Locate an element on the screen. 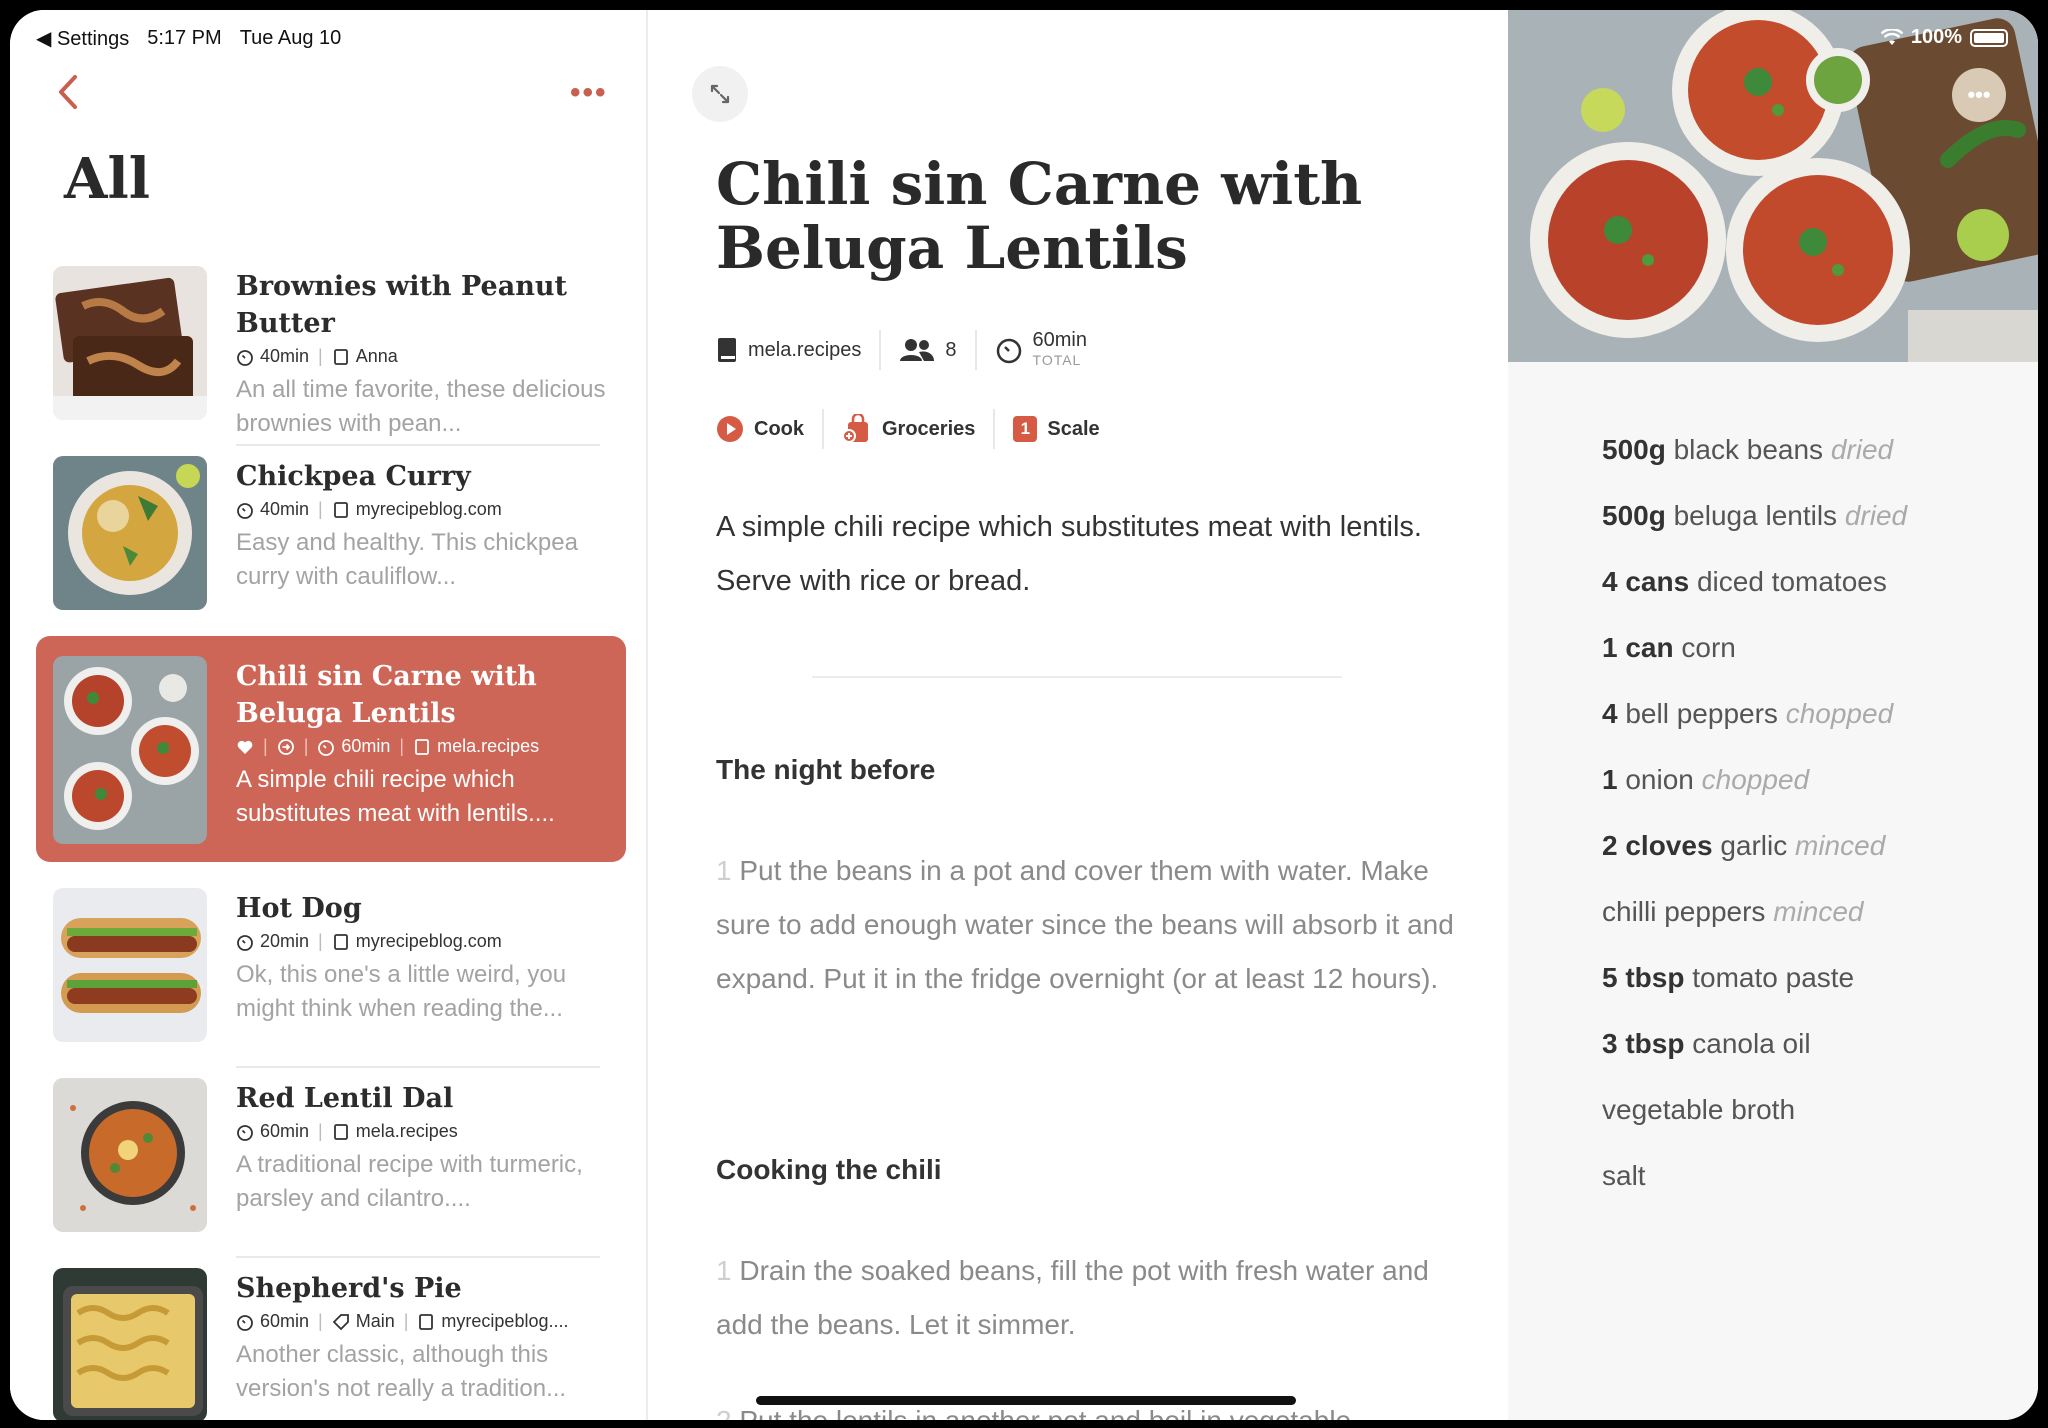  section-heading: Cooking the chili is located at coordinates (829, 1169).